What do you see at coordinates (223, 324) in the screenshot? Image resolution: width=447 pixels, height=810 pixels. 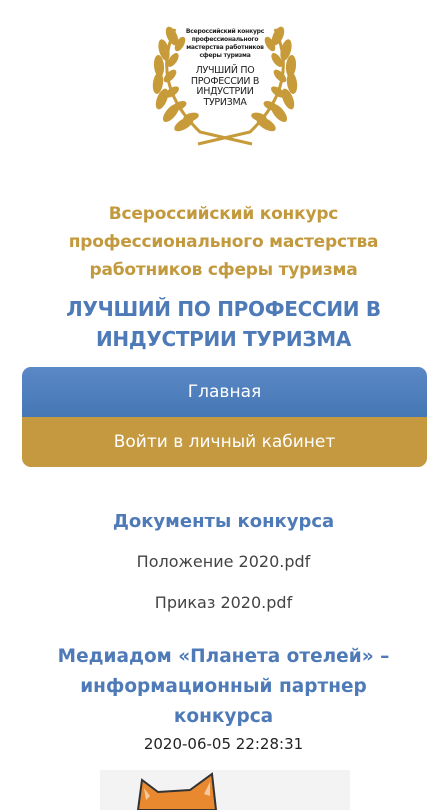 I see `page-title: ЛУЧШИЙ ПО ПРОФЕССИИ В ИНДУСТРИИ ТУРИЗМА` at bounding box center [223, 324].